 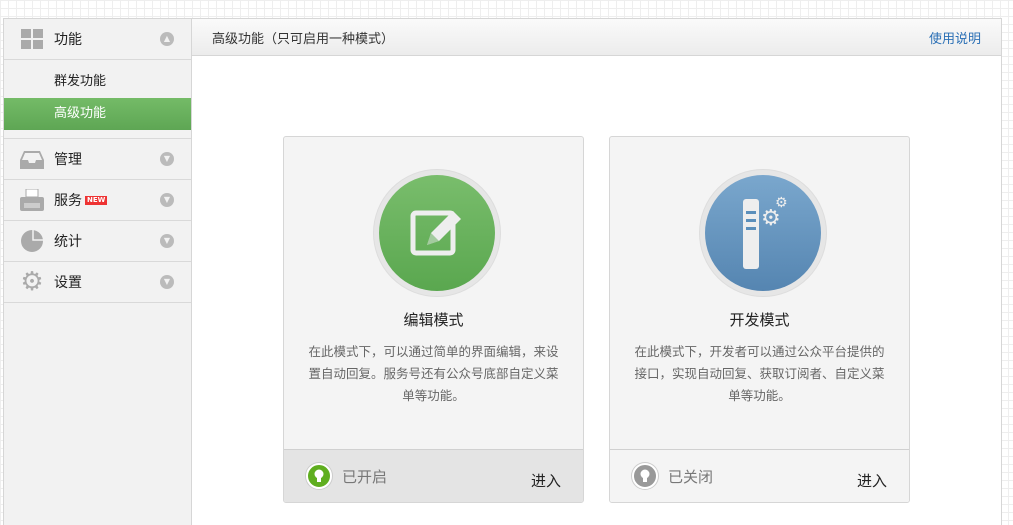 I want to click on card-footer: 已关闭 进入, so click(x=759, y=475).